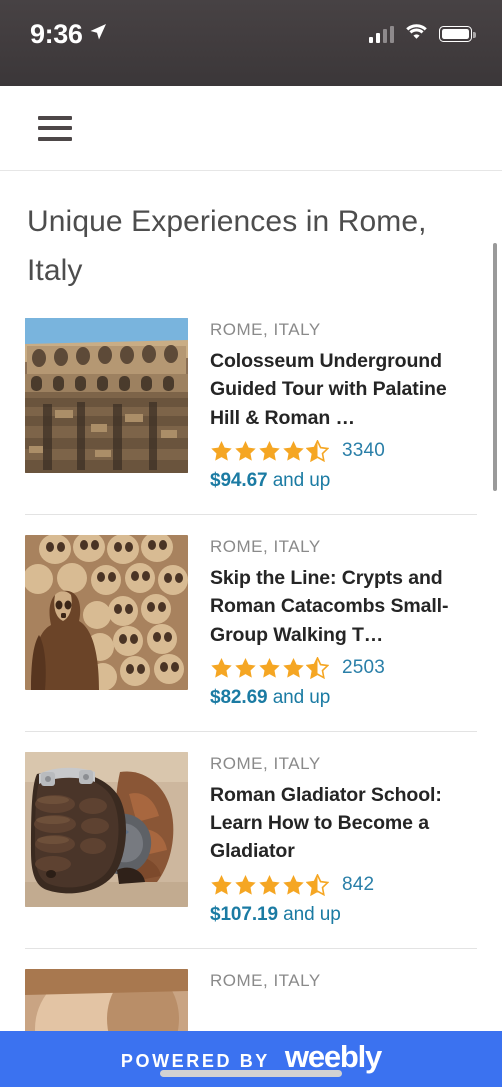  What do you see at coordinates (343, 698) in the screenshot?
I see `listing-price: $82.69 and up` at bounding box center [343, 698].